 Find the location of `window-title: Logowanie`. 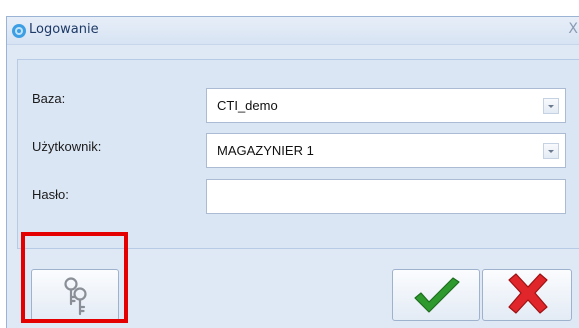

window-title: Logowanie is located at coordinates (64, 29).